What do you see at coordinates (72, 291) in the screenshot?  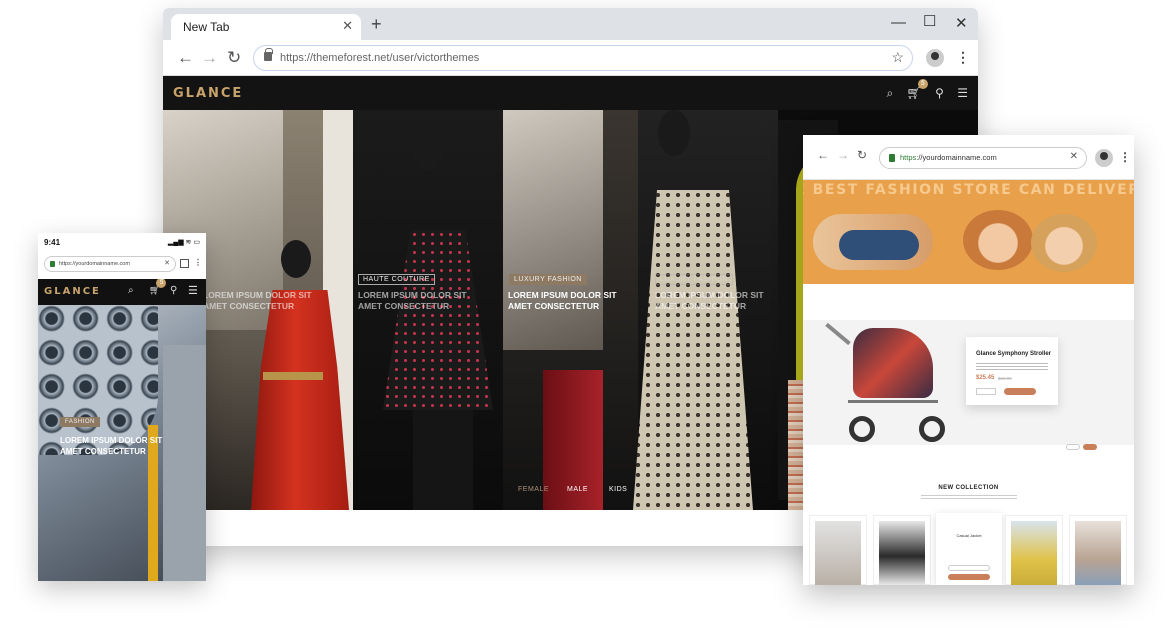 I see `mobile-site-logo: GLANCE` at bounding box center [72, 291].